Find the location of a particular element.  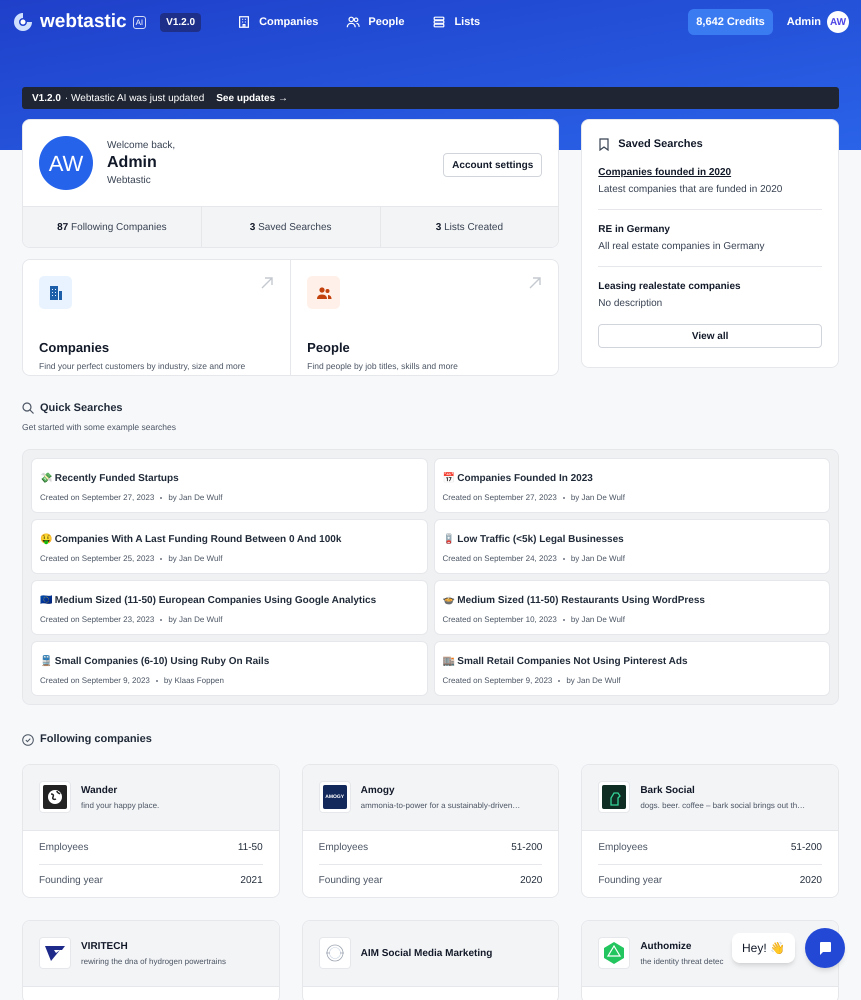

created-date: Created on September 10, 2023 is located at coordinates (499, 620).